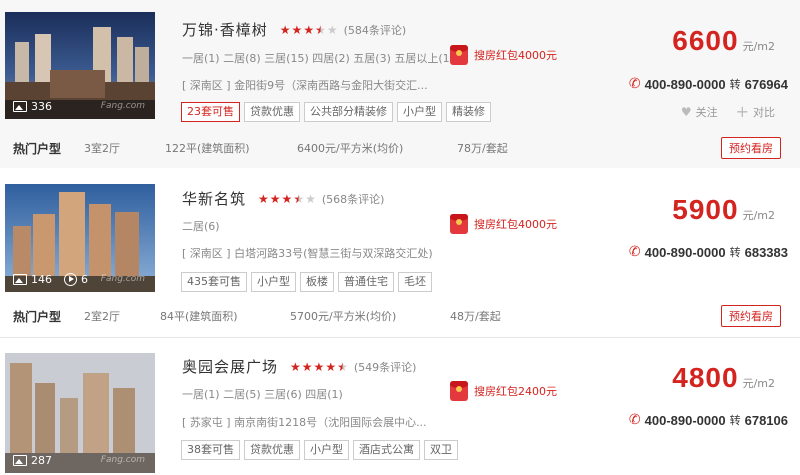  Describe the element at coordinates (201, 226) in the screenshot. I see `layout-counts: 二居(6)` at that location.